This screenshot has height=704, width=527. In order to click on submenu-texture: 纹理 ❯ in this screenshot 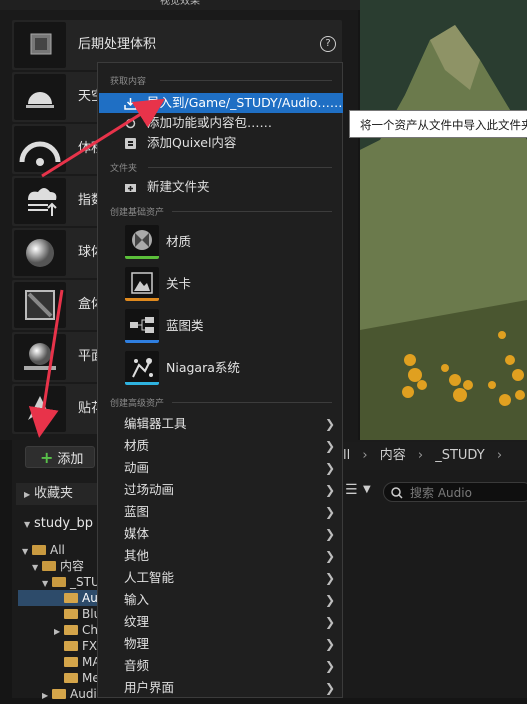, I will do `click(221, 622)`.